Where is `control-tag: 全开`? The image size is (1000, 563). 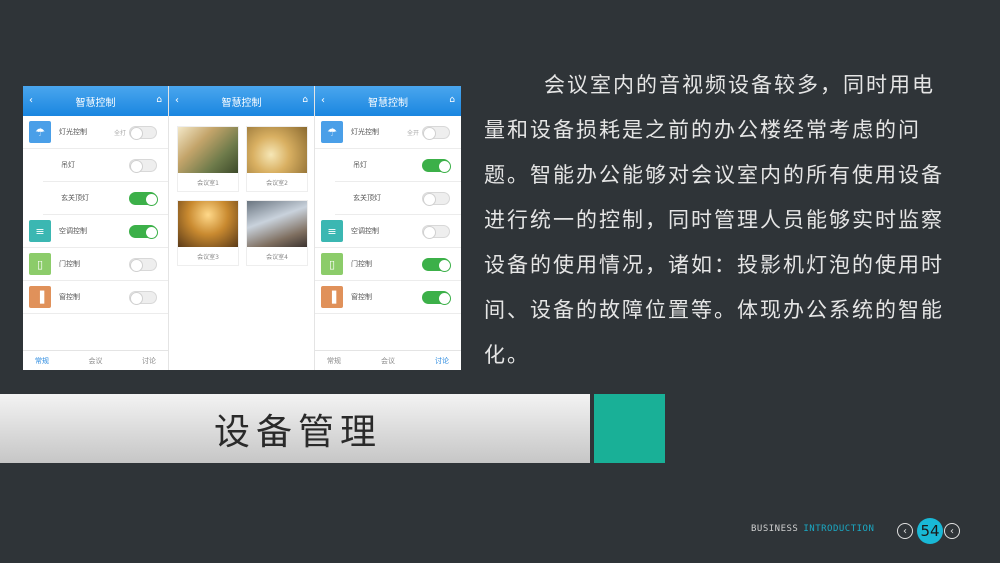 control-tag: 全开 is located at coordinates (412, 133).